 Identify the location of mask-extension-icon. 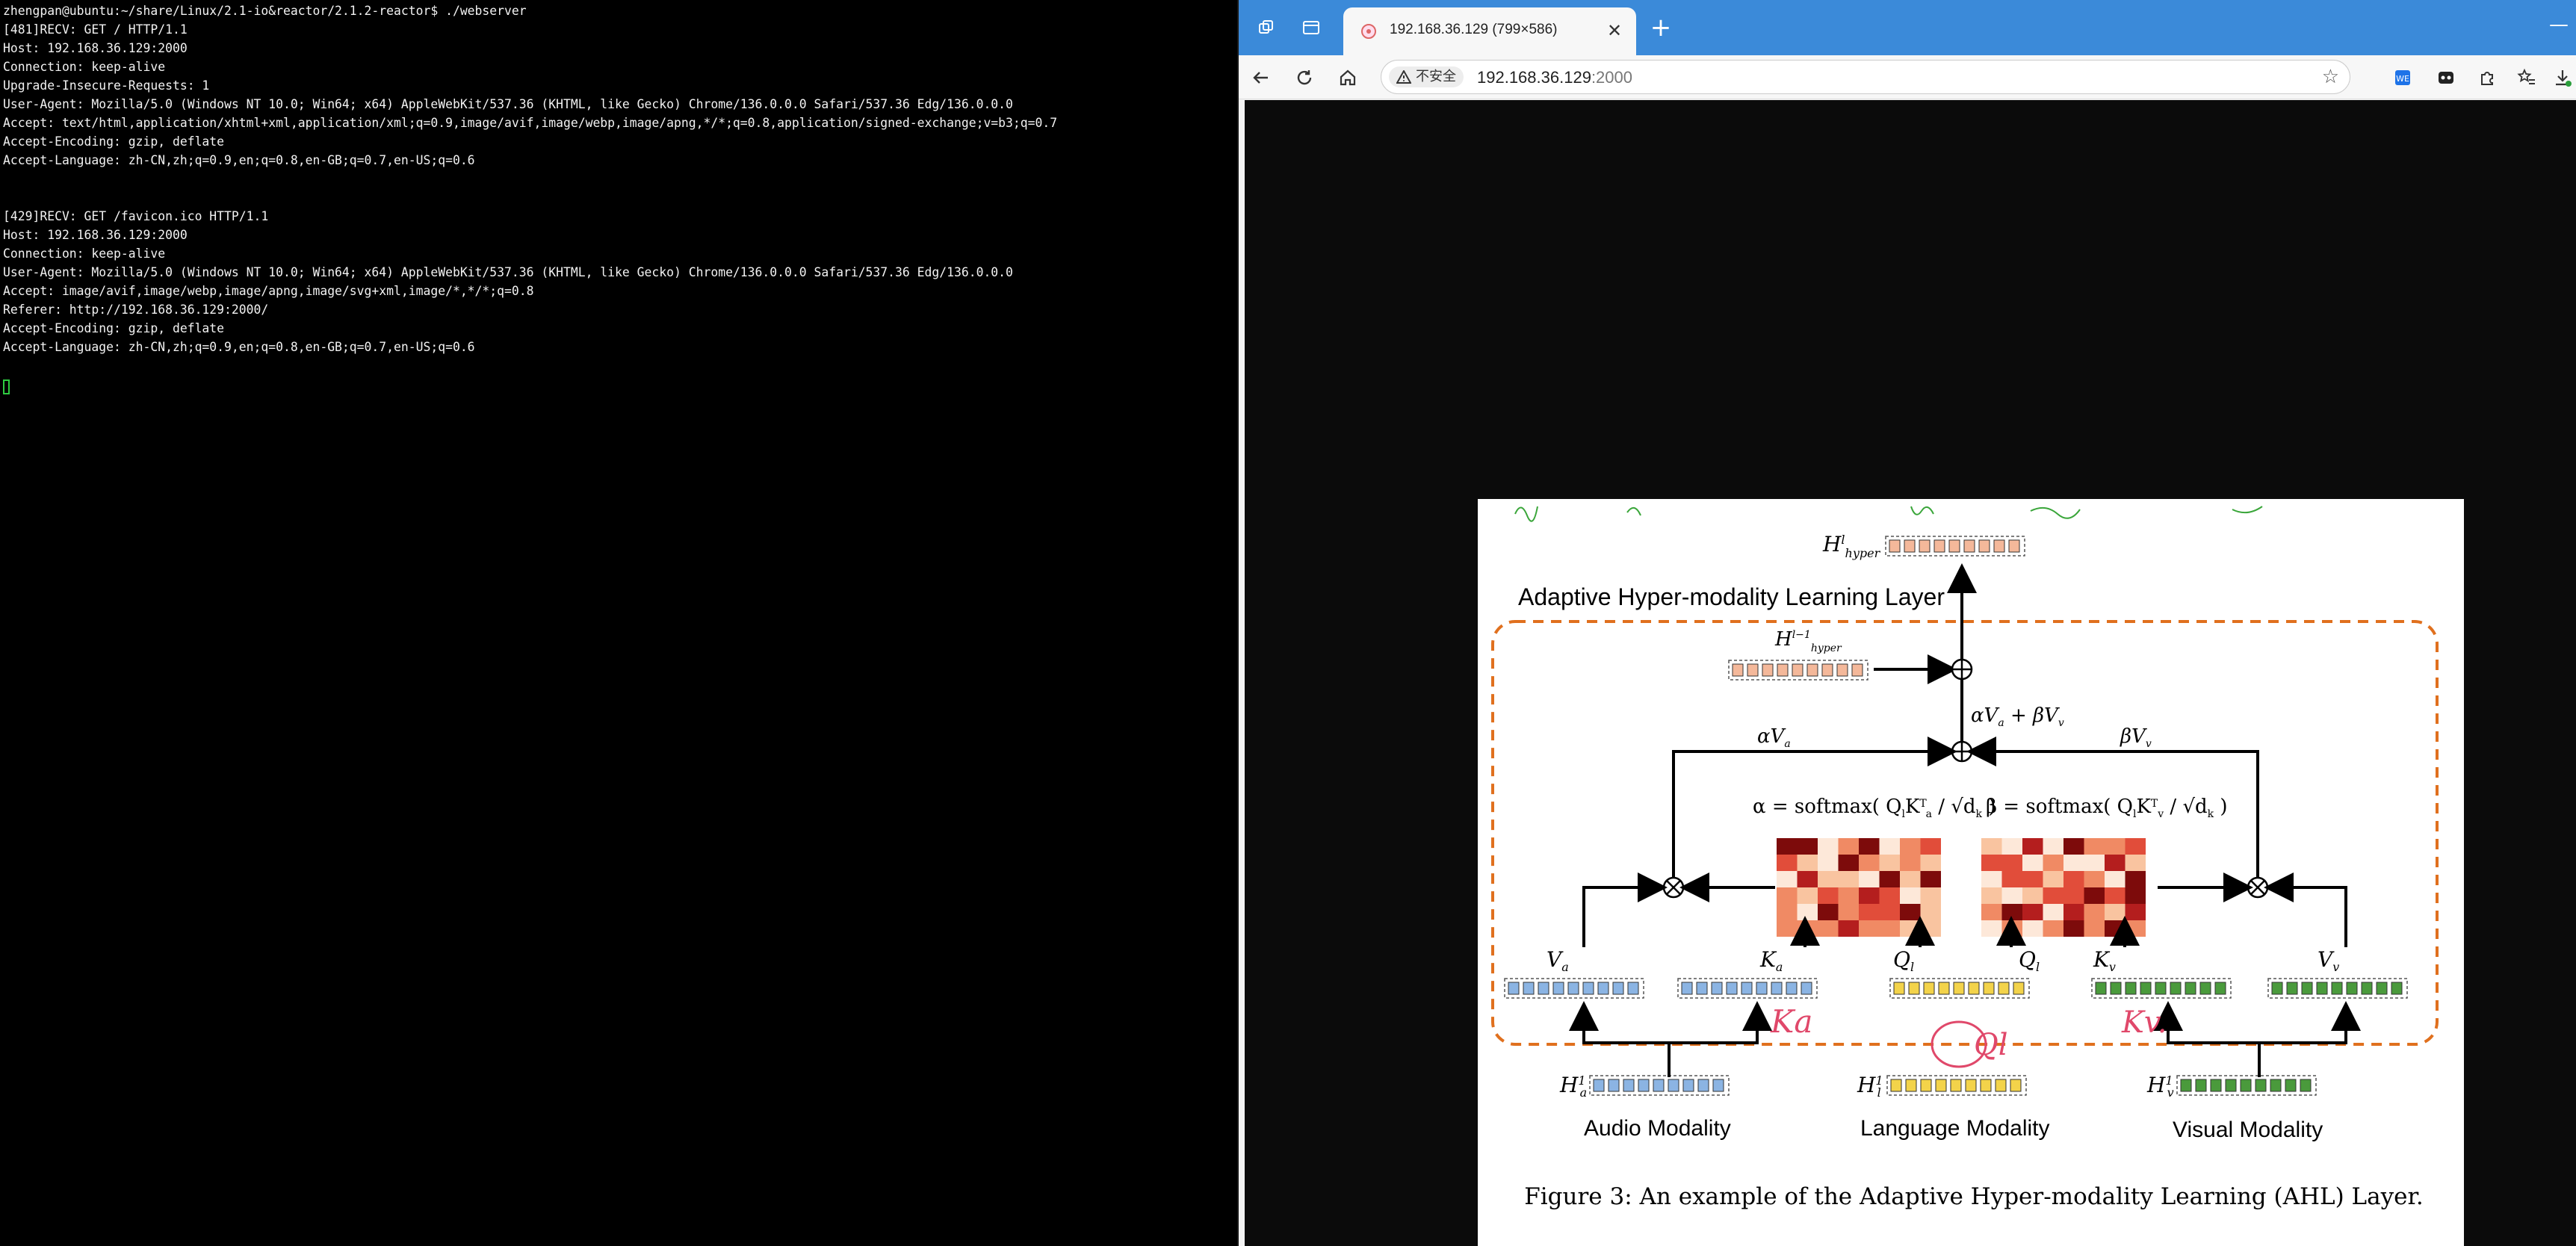
(2446, 78).